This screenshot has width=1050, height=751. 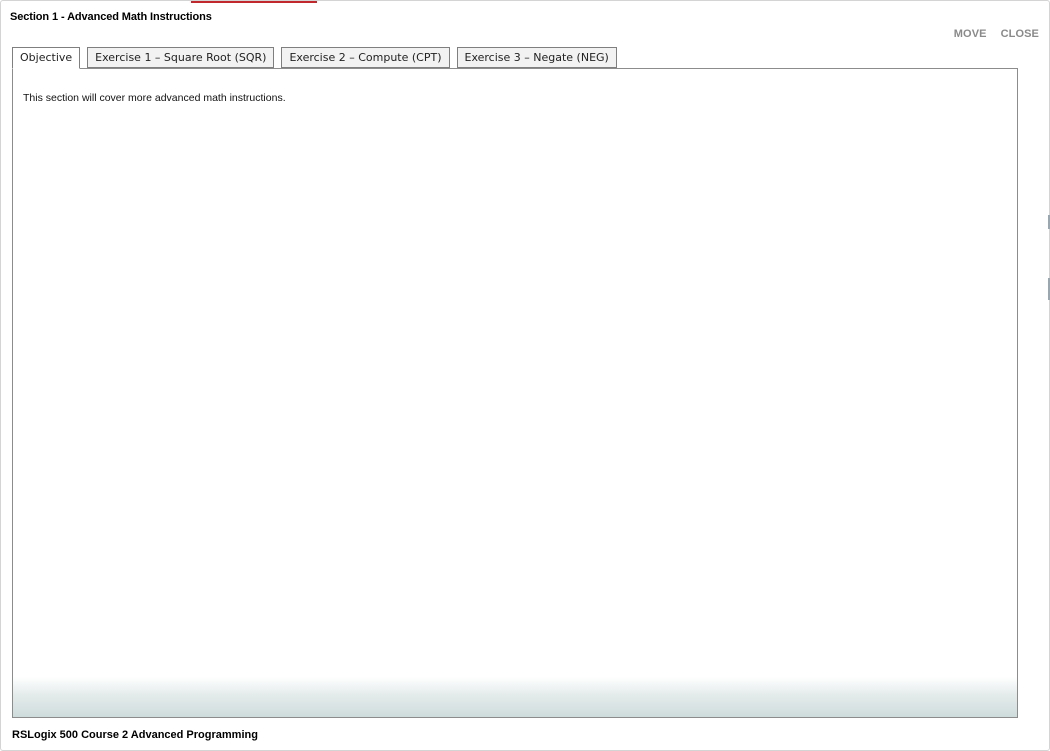 I want to click on tab-exercise-1-square-root: Exercise 1 – Square Root (SQR), so click(x=181, y=57).